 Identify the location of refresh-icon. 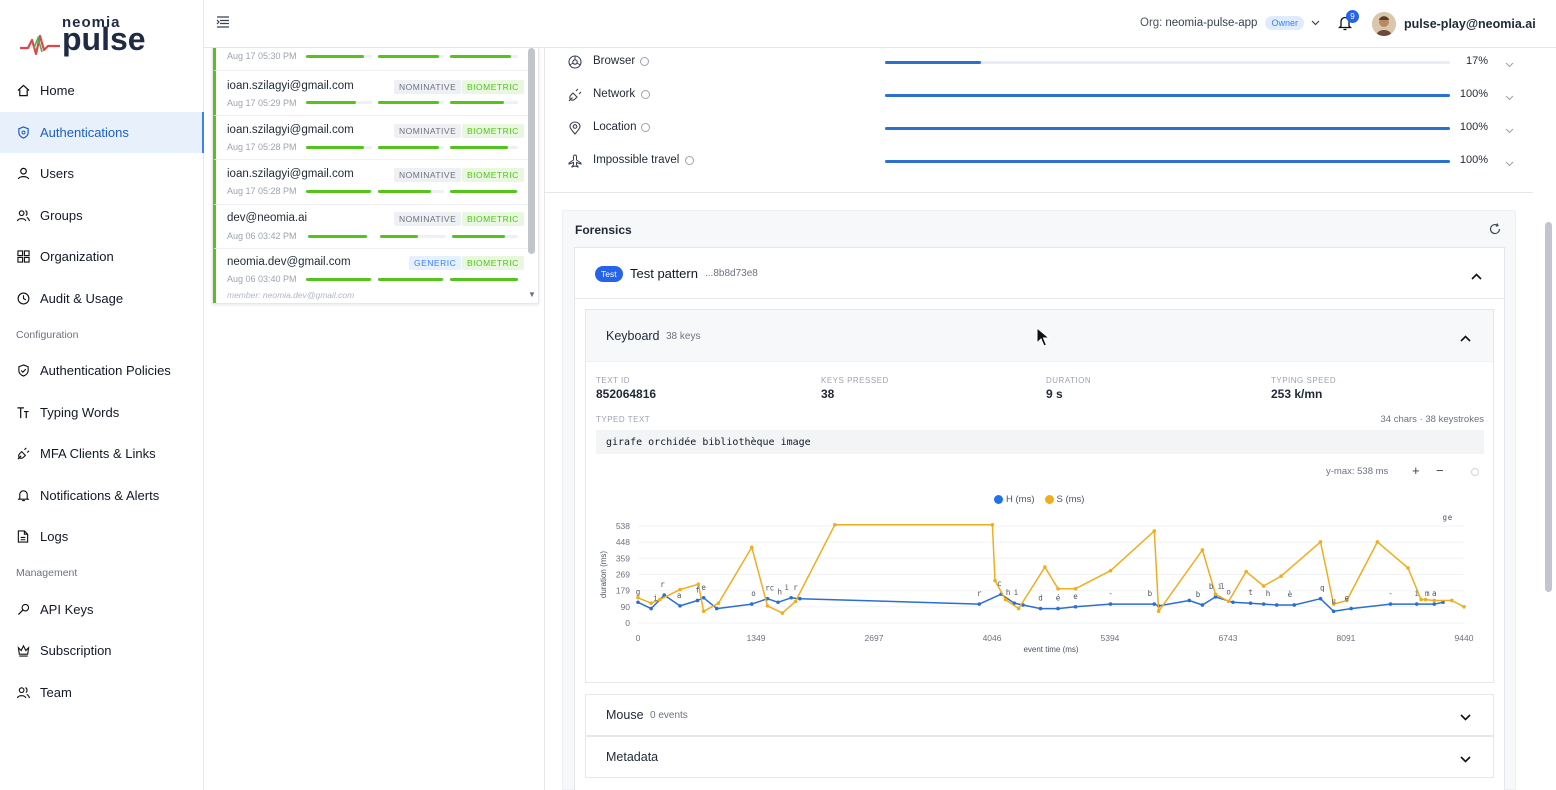
(1495, 230).